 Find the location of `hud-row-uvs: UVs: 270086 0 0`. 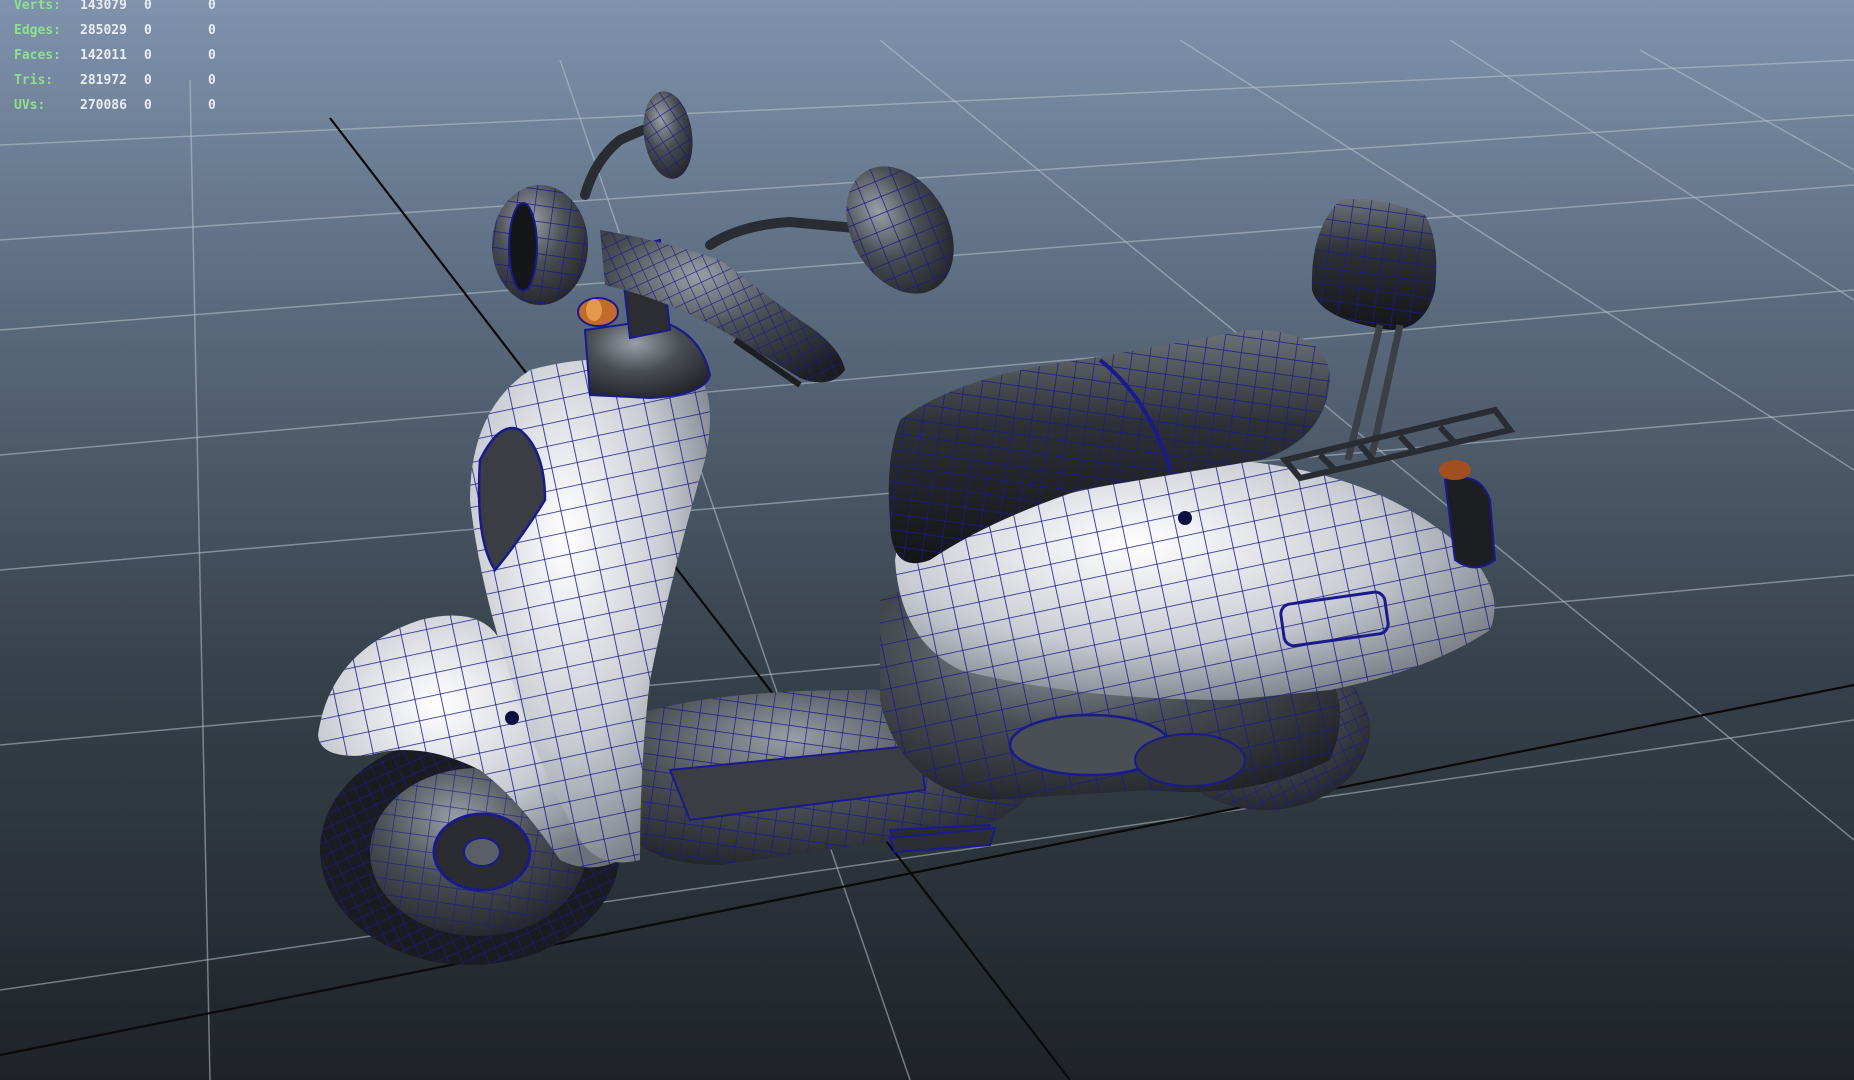

hud-row-uvs: UVs: 270086 0 0 is located at coordinates (126, 105).